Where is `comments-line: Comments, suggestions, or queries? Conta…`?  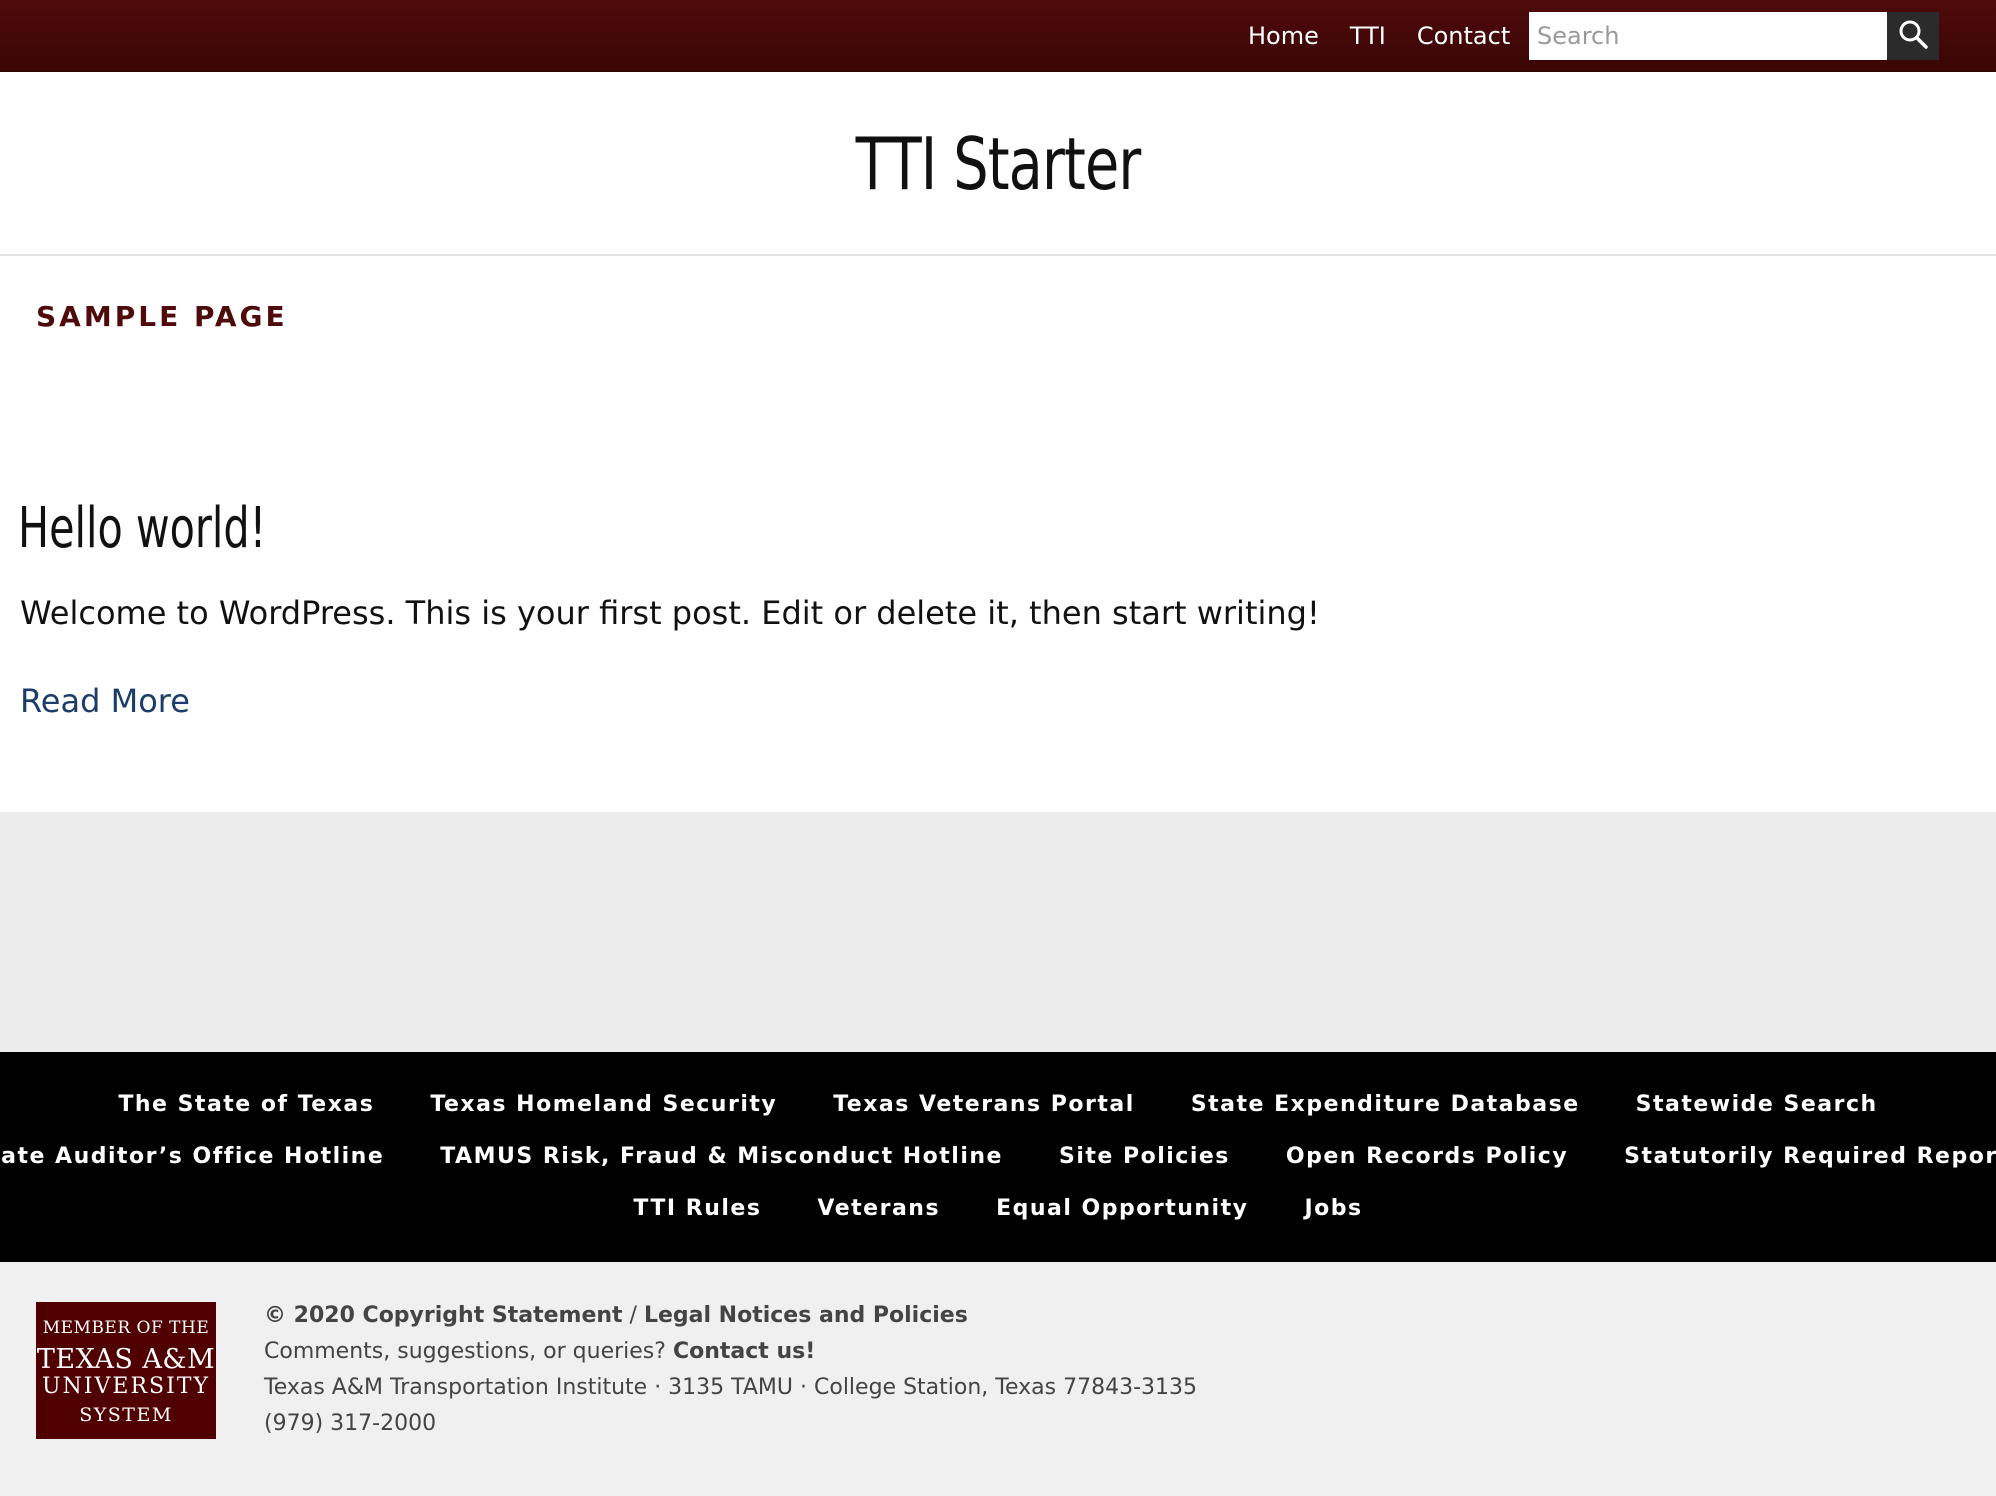 comments-line: Comments, suggestions, or queries? Conta… is located at coordinates (730, 1352).